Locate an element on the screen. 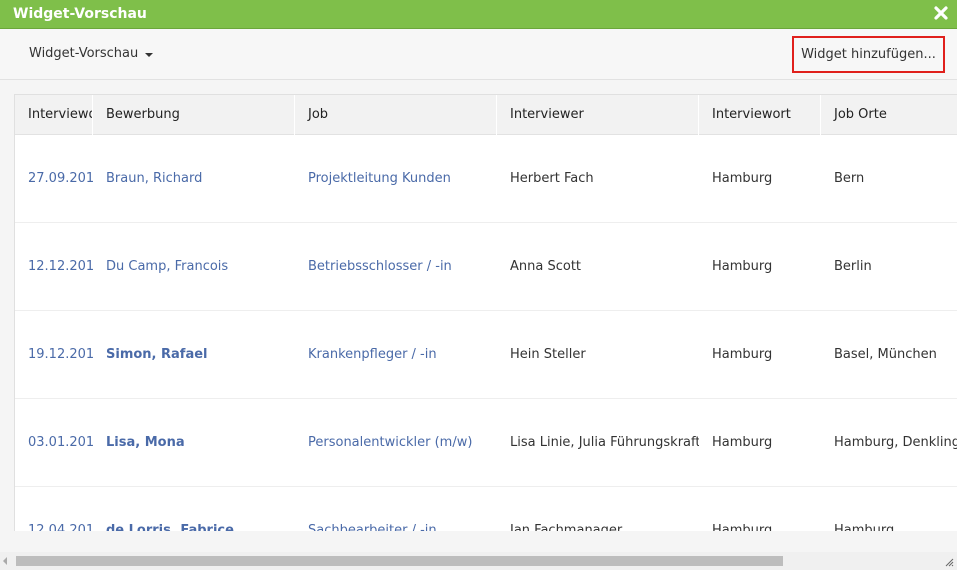 The width and height of the screenshot is (957, 570). cell-job-locations: Berlin is located at coordinates (853, 266).